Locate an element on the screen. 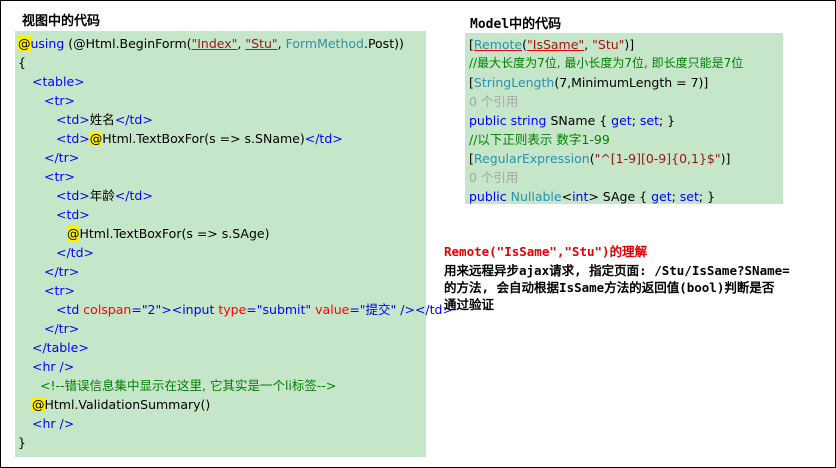 The height and width of the screenshot is (468, 836). input-open-tag: ><input is located at coordinates (190, 309).